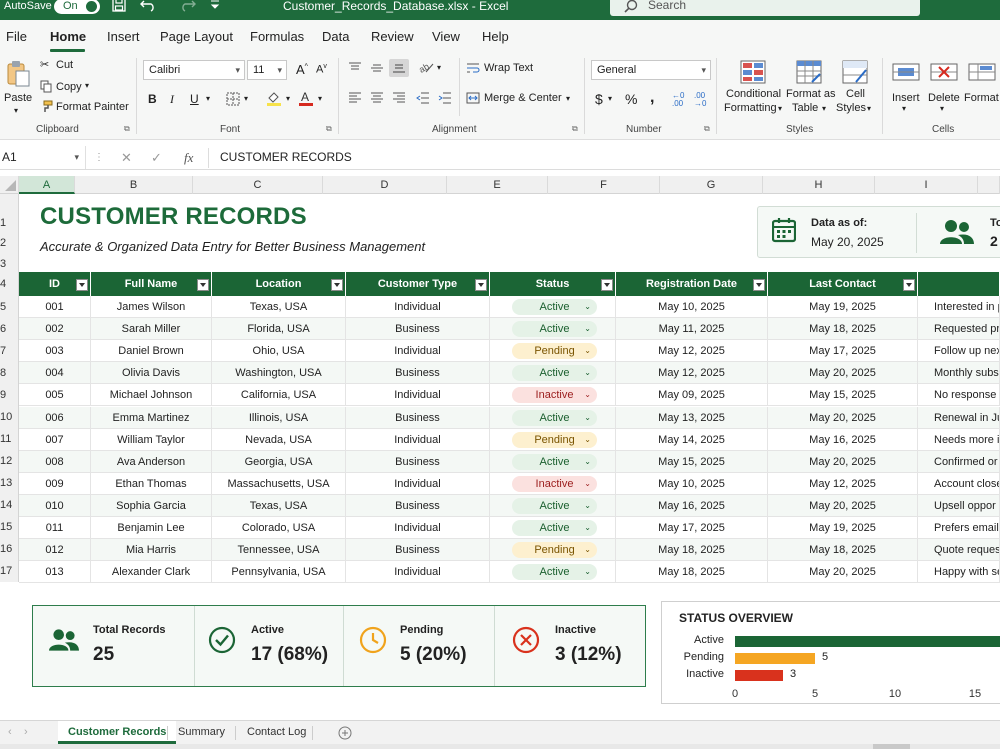 This screenshot has height=749, width=1000. I want to click on formula-input: CUSTOMER RECORDS, so click(286, 157).